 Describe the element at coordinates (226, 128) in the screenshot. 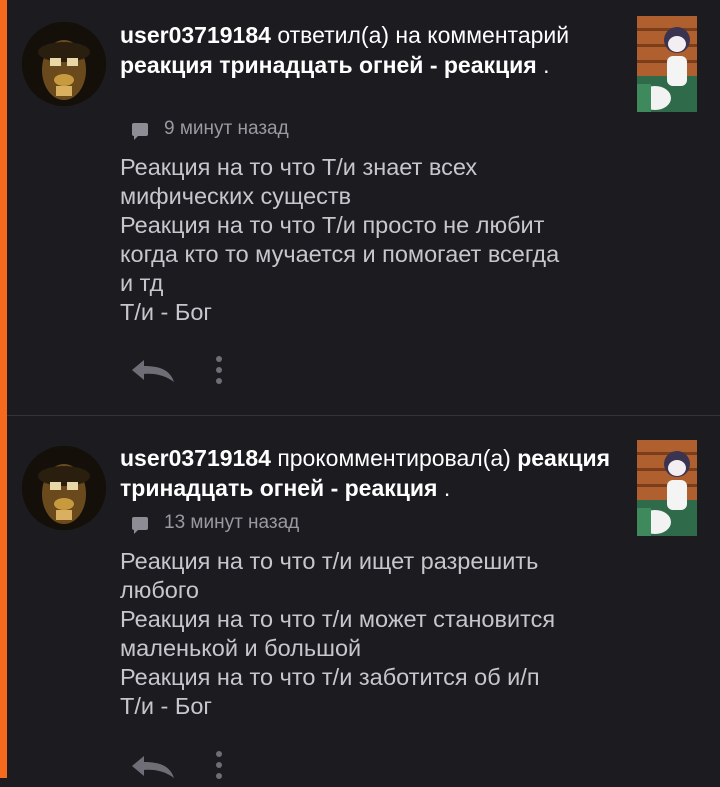

I see `time-ago: 9 минут назад` at that location.